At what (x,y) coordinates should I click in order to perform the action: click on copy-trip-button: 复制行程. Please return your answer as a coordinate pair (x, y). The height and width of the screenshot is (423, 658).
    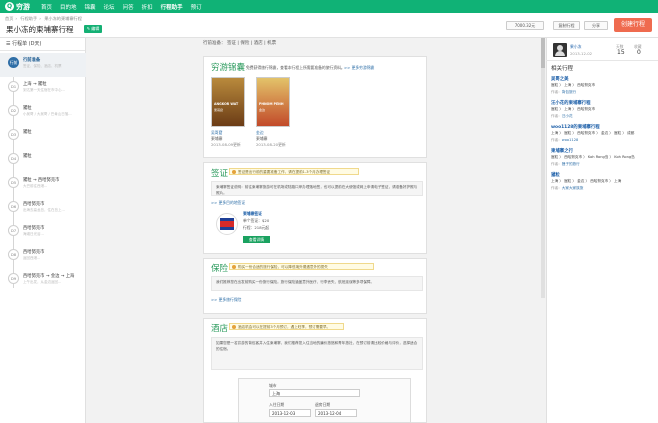
    Looking at the image, I should click on (566, 25).